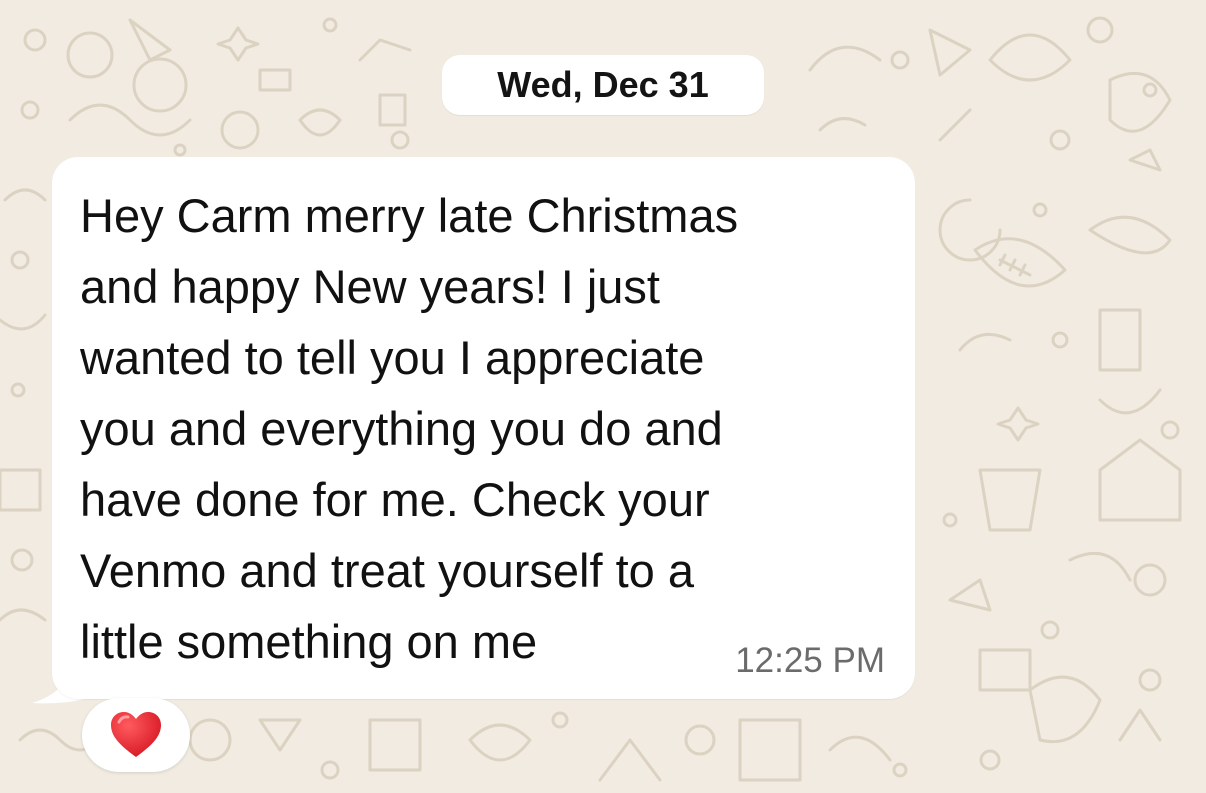  I want to click on date-header-label: Wed, Dec 31, so click(603, 84).